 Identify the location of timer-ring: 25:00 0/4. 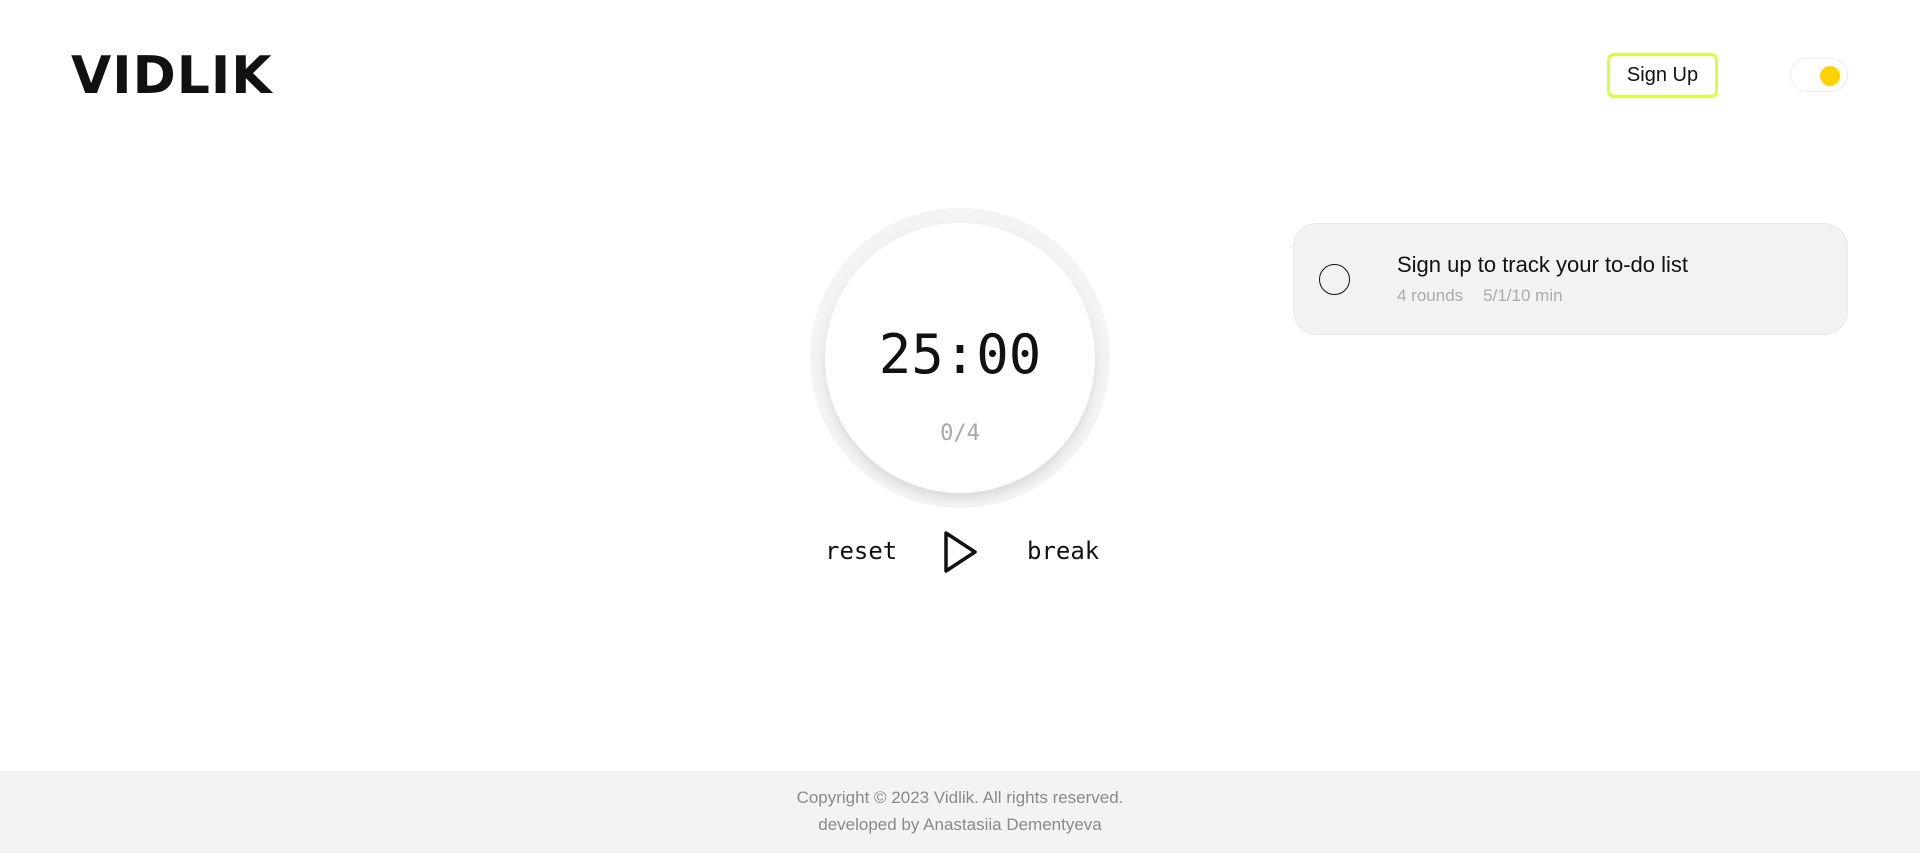
(960, 358).